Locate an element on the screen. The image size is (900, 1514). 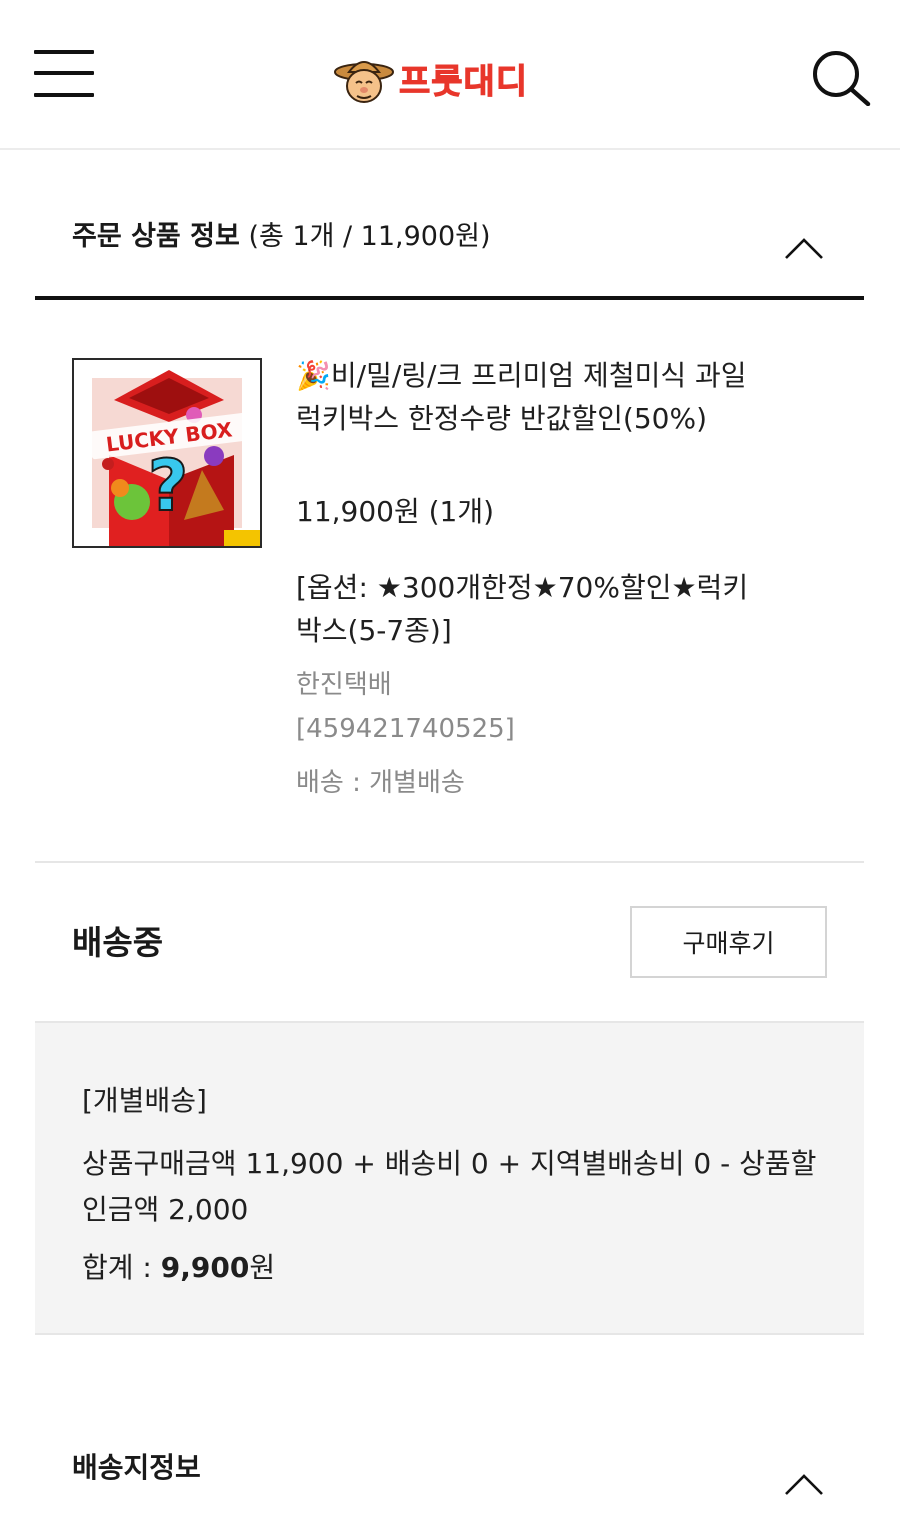
section-divider is located at coordinates (449, 298).